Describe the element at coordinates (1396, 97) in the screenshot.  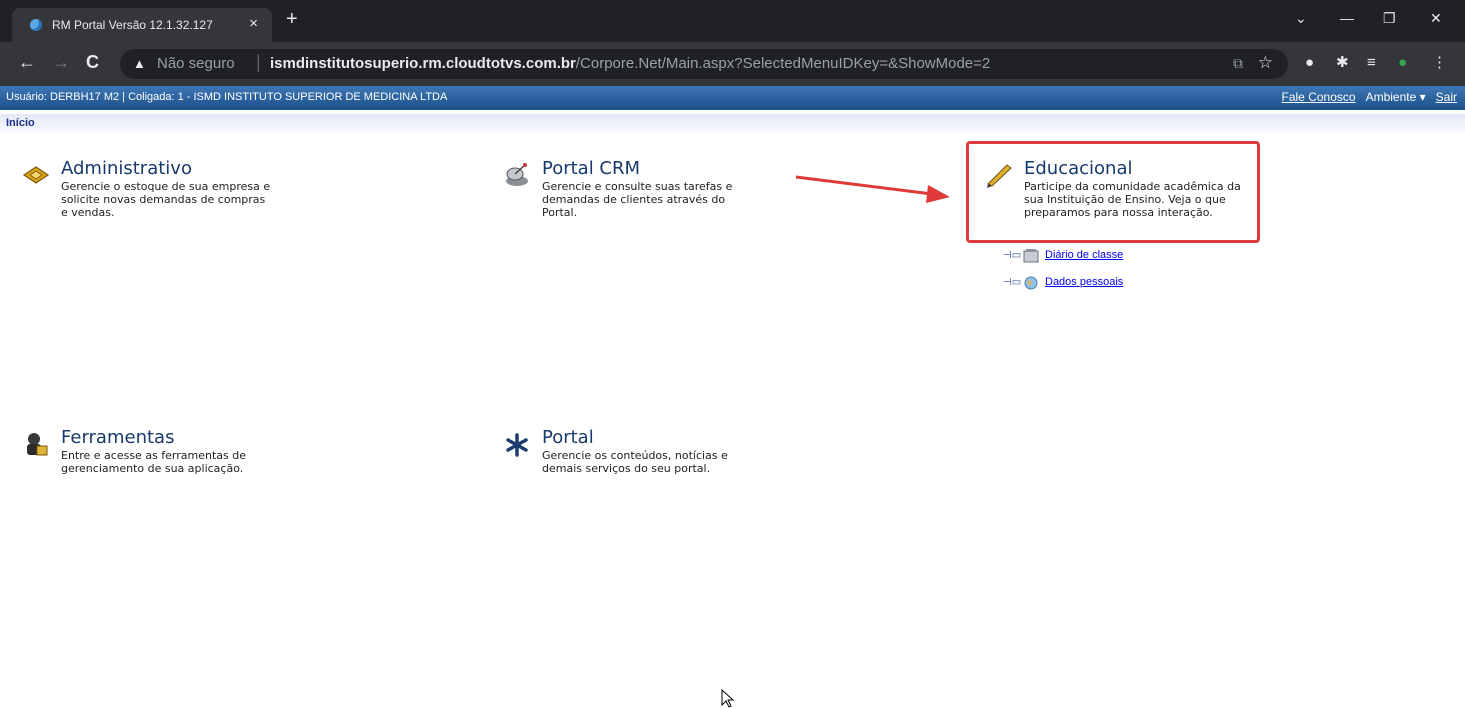
I see `ambiente-menu: Ambiente ▾` at that location.